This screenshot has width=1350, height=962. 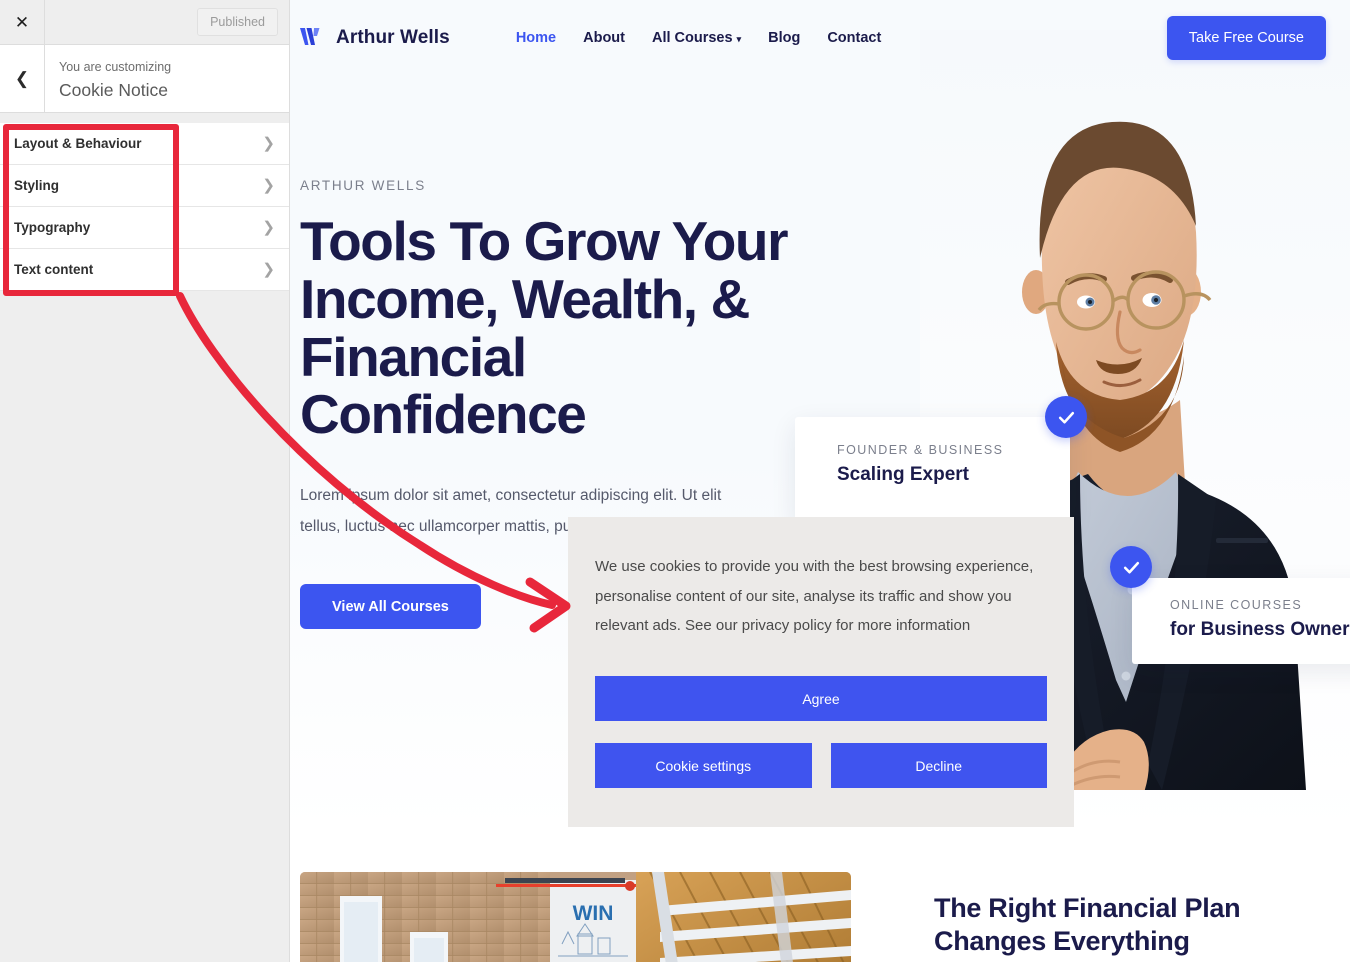 What do you see at coordinates (37, 185) in the screenshot?
I see `panel-item-label: Styling` at bounding box center [37, 185].